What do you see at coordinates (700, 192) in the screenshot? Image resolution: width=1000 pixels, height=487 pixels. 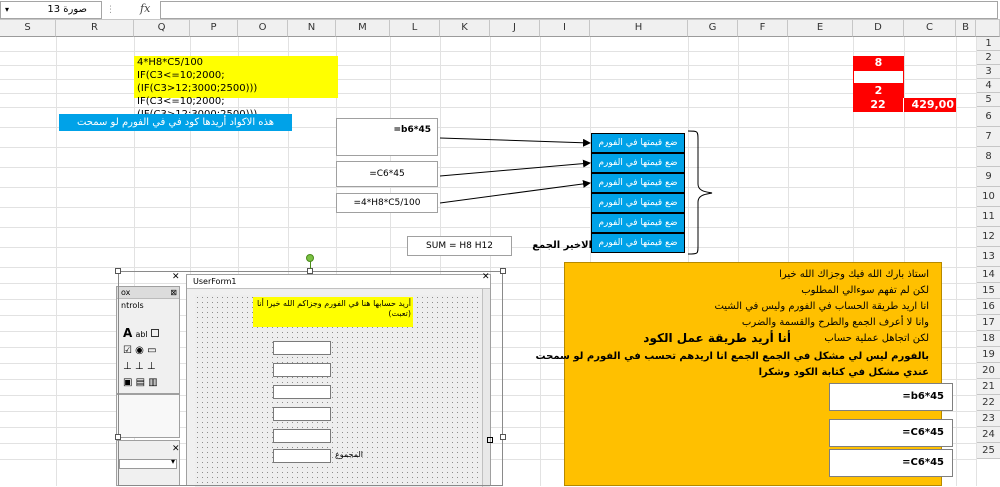 I see `curly-brace` at bounding box center [700, 192].